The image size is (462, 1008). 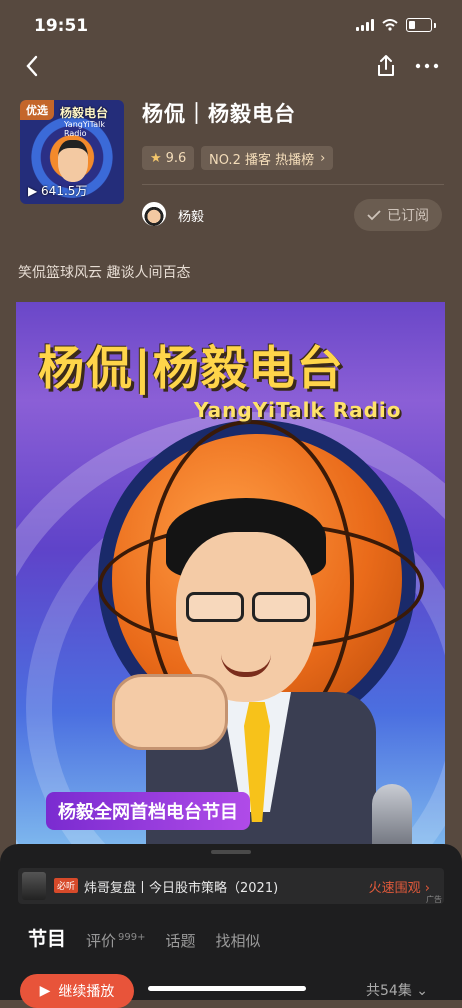 I want to click on ad-tag: 必听, so click(x=66, y=885).